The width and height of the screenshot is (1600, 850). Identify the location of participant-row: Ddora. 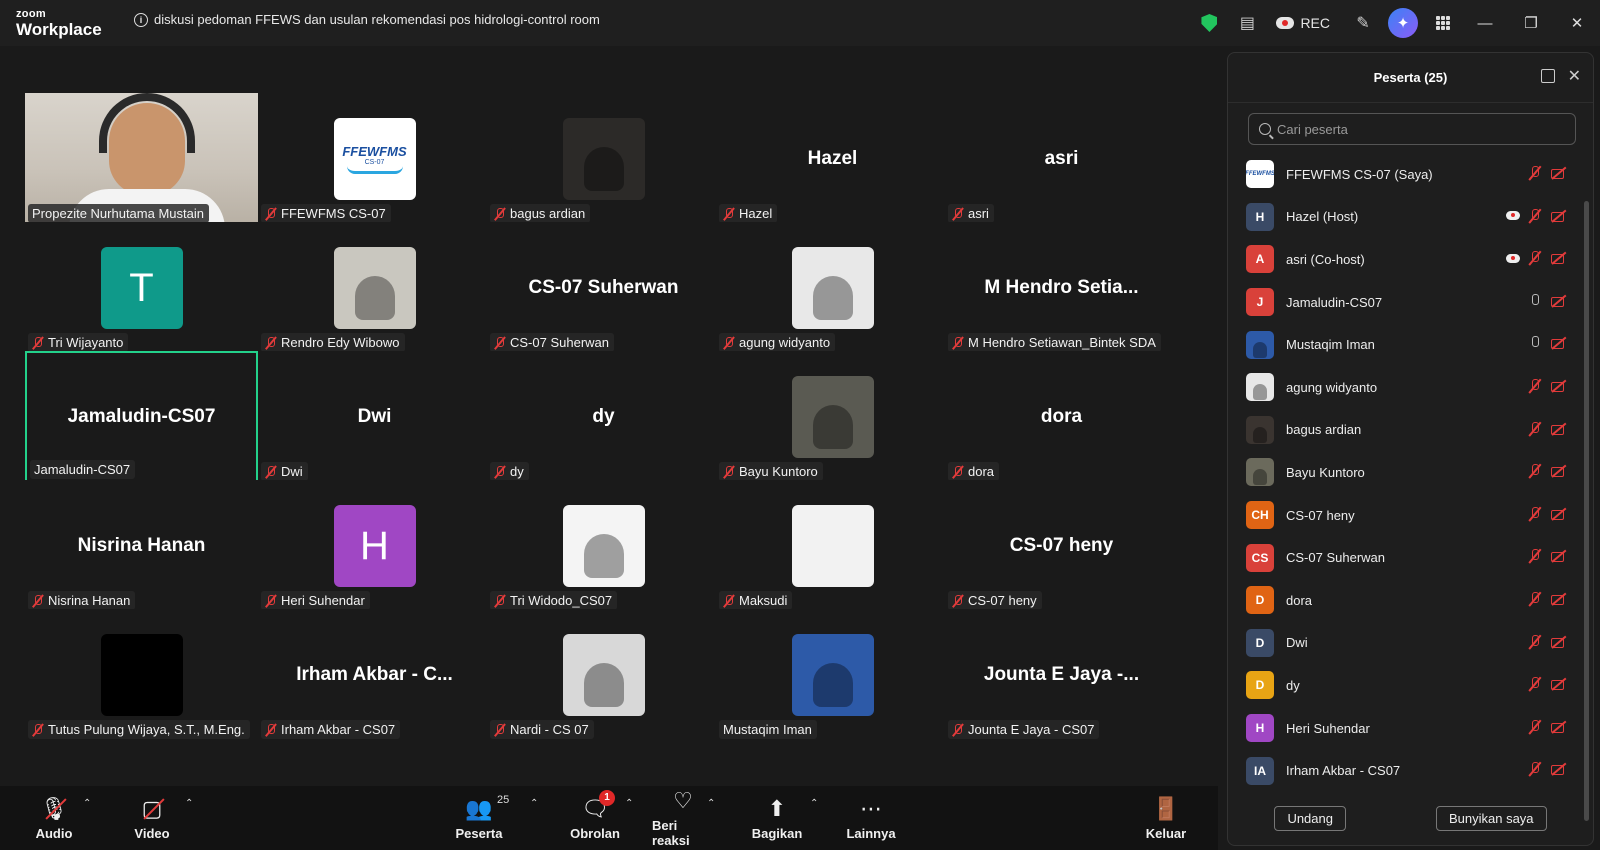
(1404, 600).